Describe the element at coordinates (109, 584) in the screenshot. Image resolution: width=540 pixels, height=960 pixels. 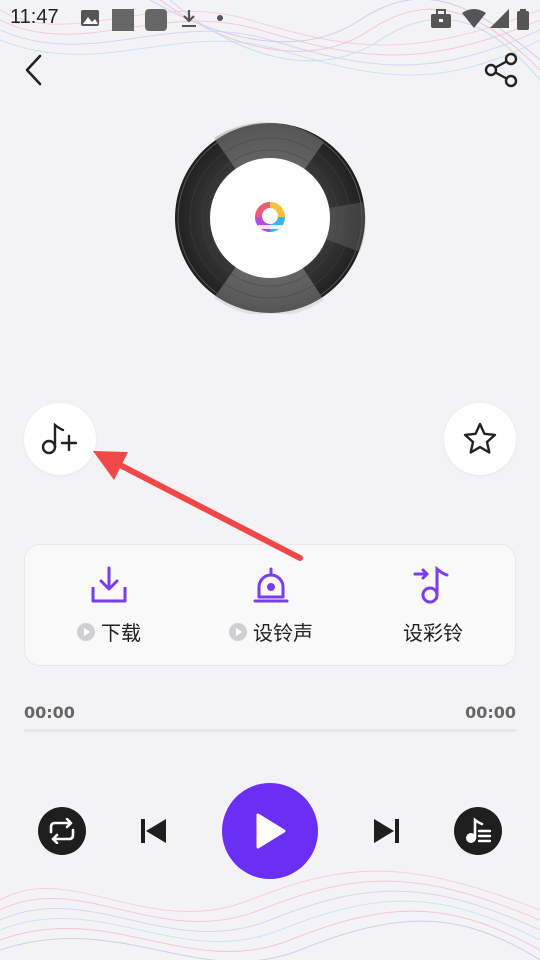
I see `download-tray-icon` at that location.